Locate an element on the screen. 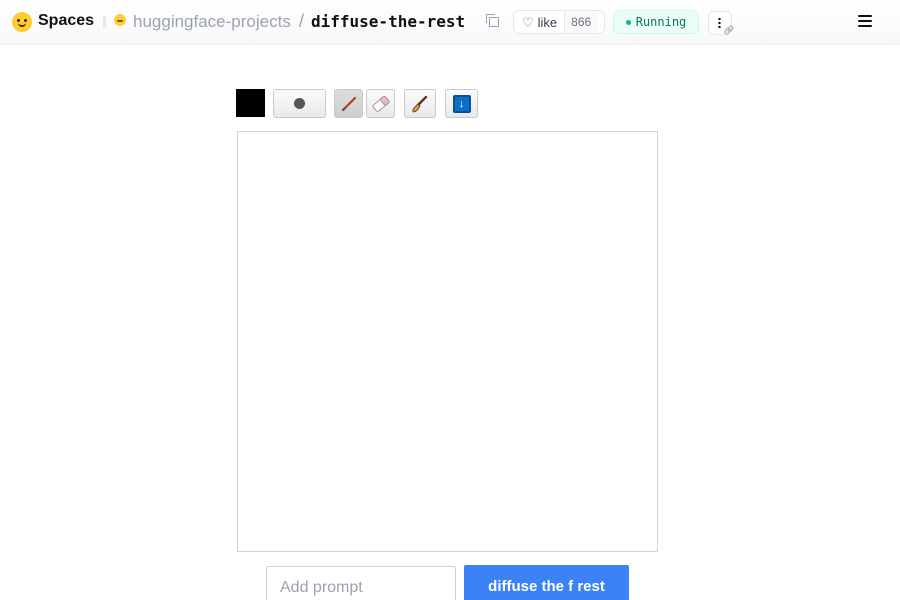 The width and height of the screenshot is (900, 600). paintbrush-tool-button is located at coordinates (420, 103).